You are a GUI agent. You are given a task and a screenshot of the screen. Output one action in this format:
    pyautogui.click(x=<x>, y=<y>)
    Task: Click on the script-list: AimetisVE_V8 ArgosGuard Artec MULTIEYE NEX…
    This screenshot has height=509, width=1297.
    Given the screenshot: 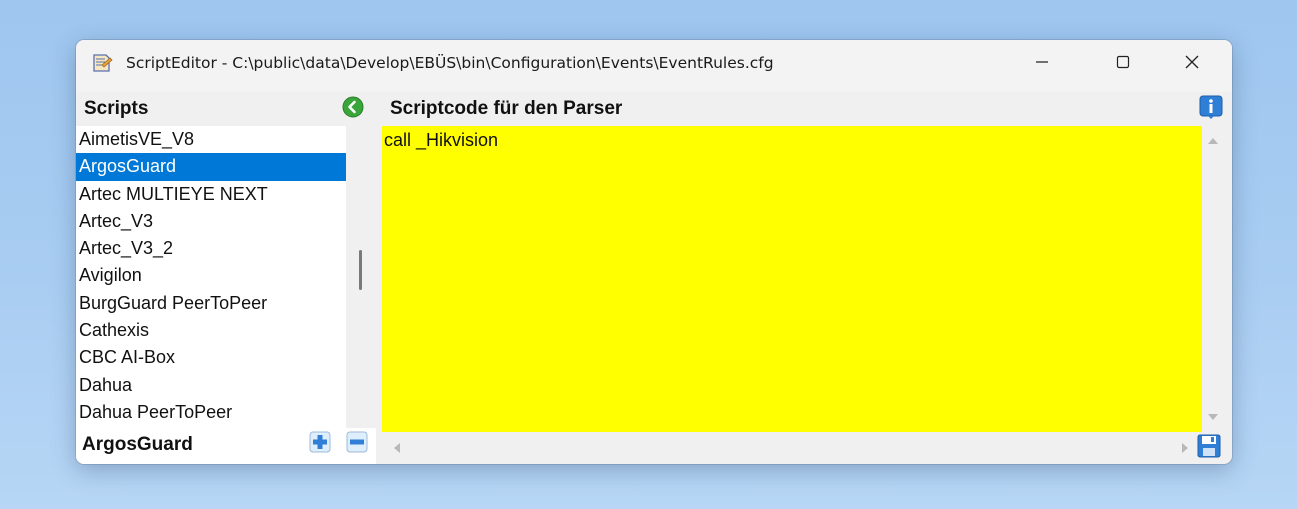 What is the action you would take?
    pyautogui.click(x=211, y=277)
    